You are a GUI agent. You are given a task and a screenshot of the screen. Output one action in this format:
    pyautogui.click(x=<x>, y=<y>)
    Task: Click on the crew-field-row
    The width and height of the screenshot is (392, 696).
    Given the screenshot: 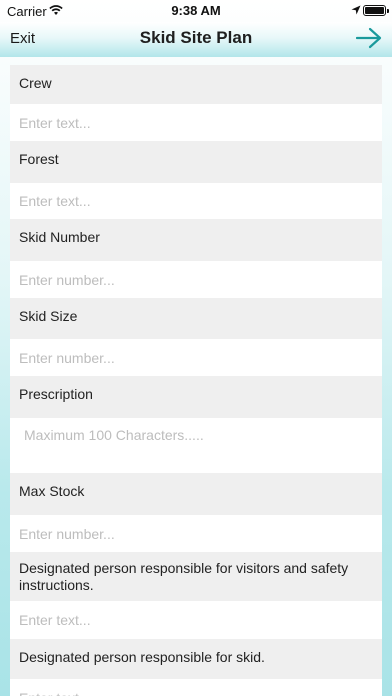 What is the action you would take?
    pyautogui.click(x=196, y=122)
    